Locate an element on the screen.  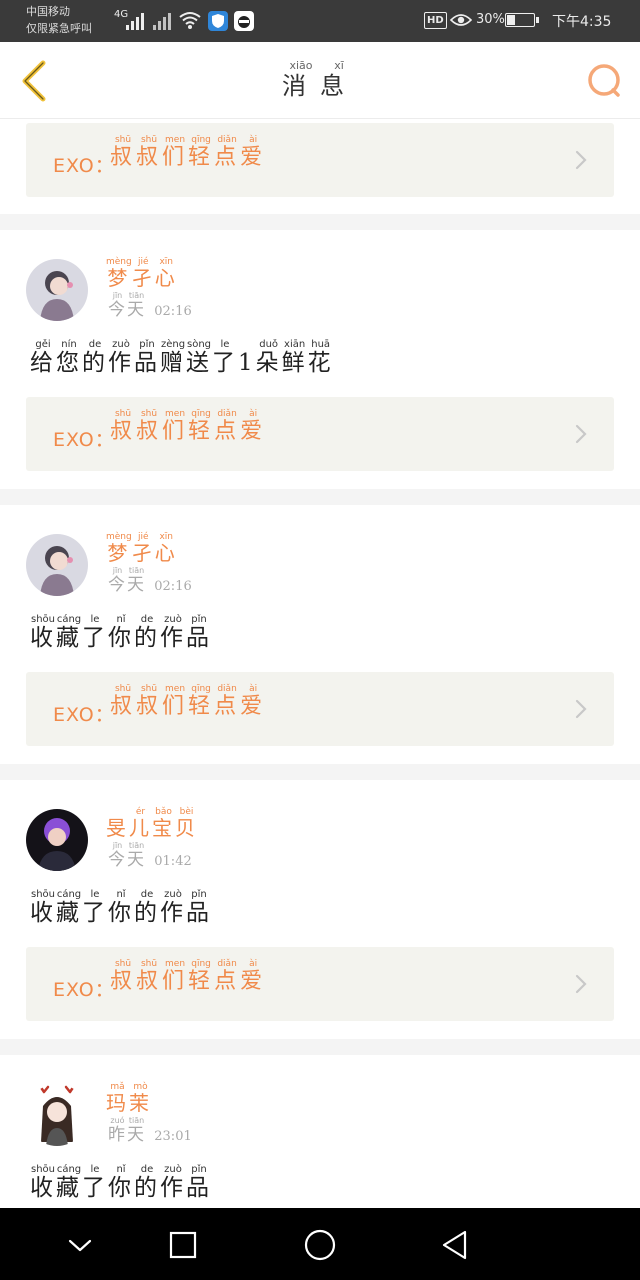
message-day: 昨zuó天tiān is located at coordinates (127, 1130).